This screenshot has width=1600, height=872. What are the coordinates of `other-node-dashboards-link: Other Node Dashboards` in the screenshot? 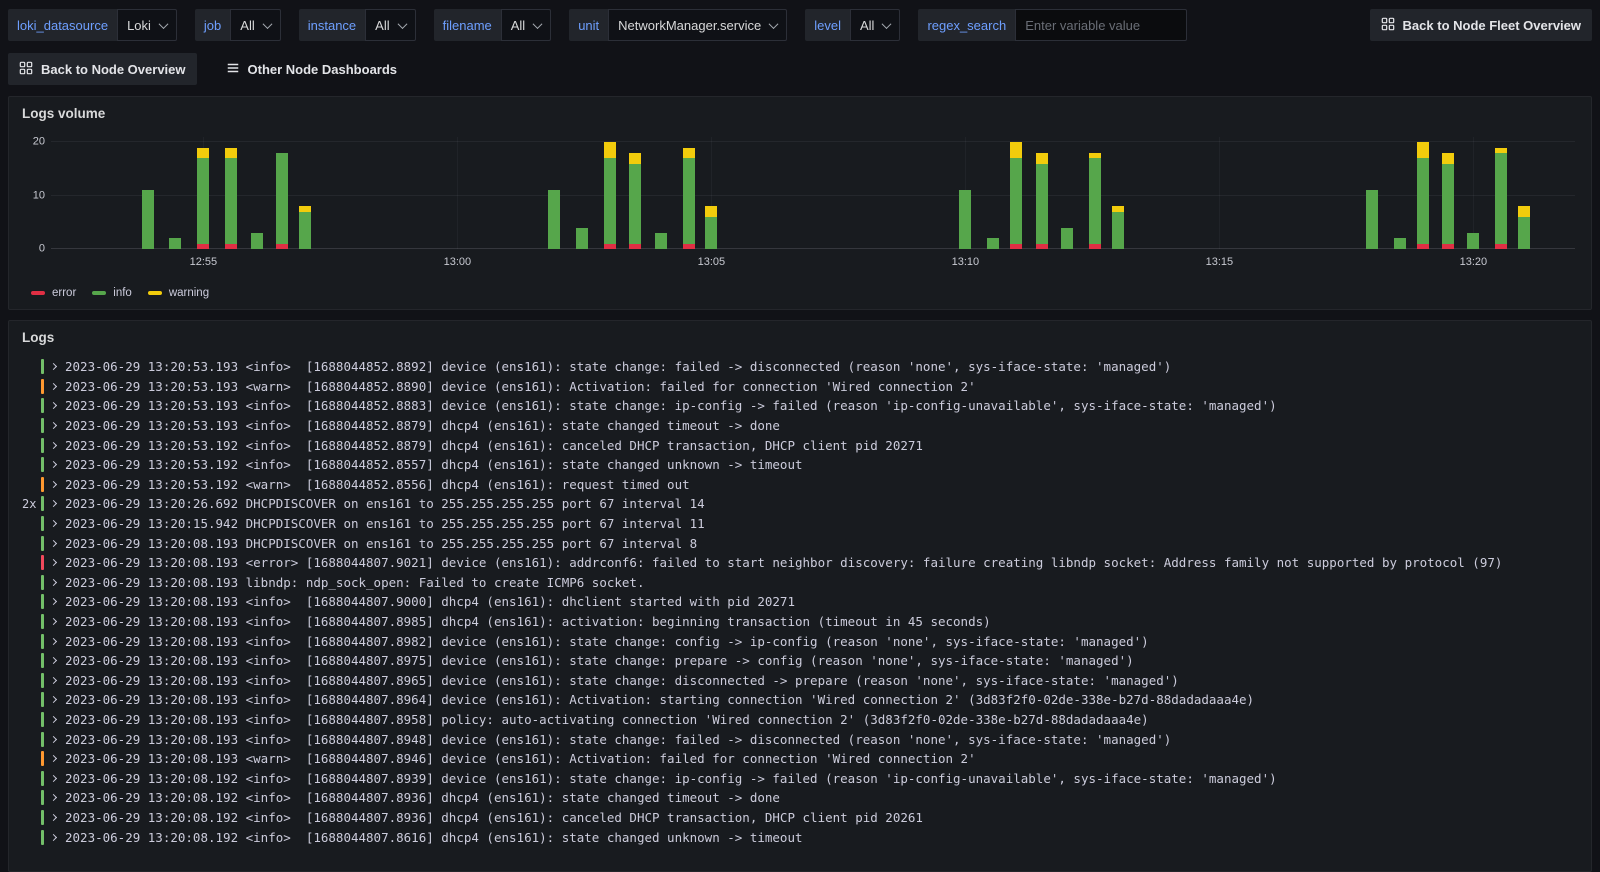 It's located at (312, 69).